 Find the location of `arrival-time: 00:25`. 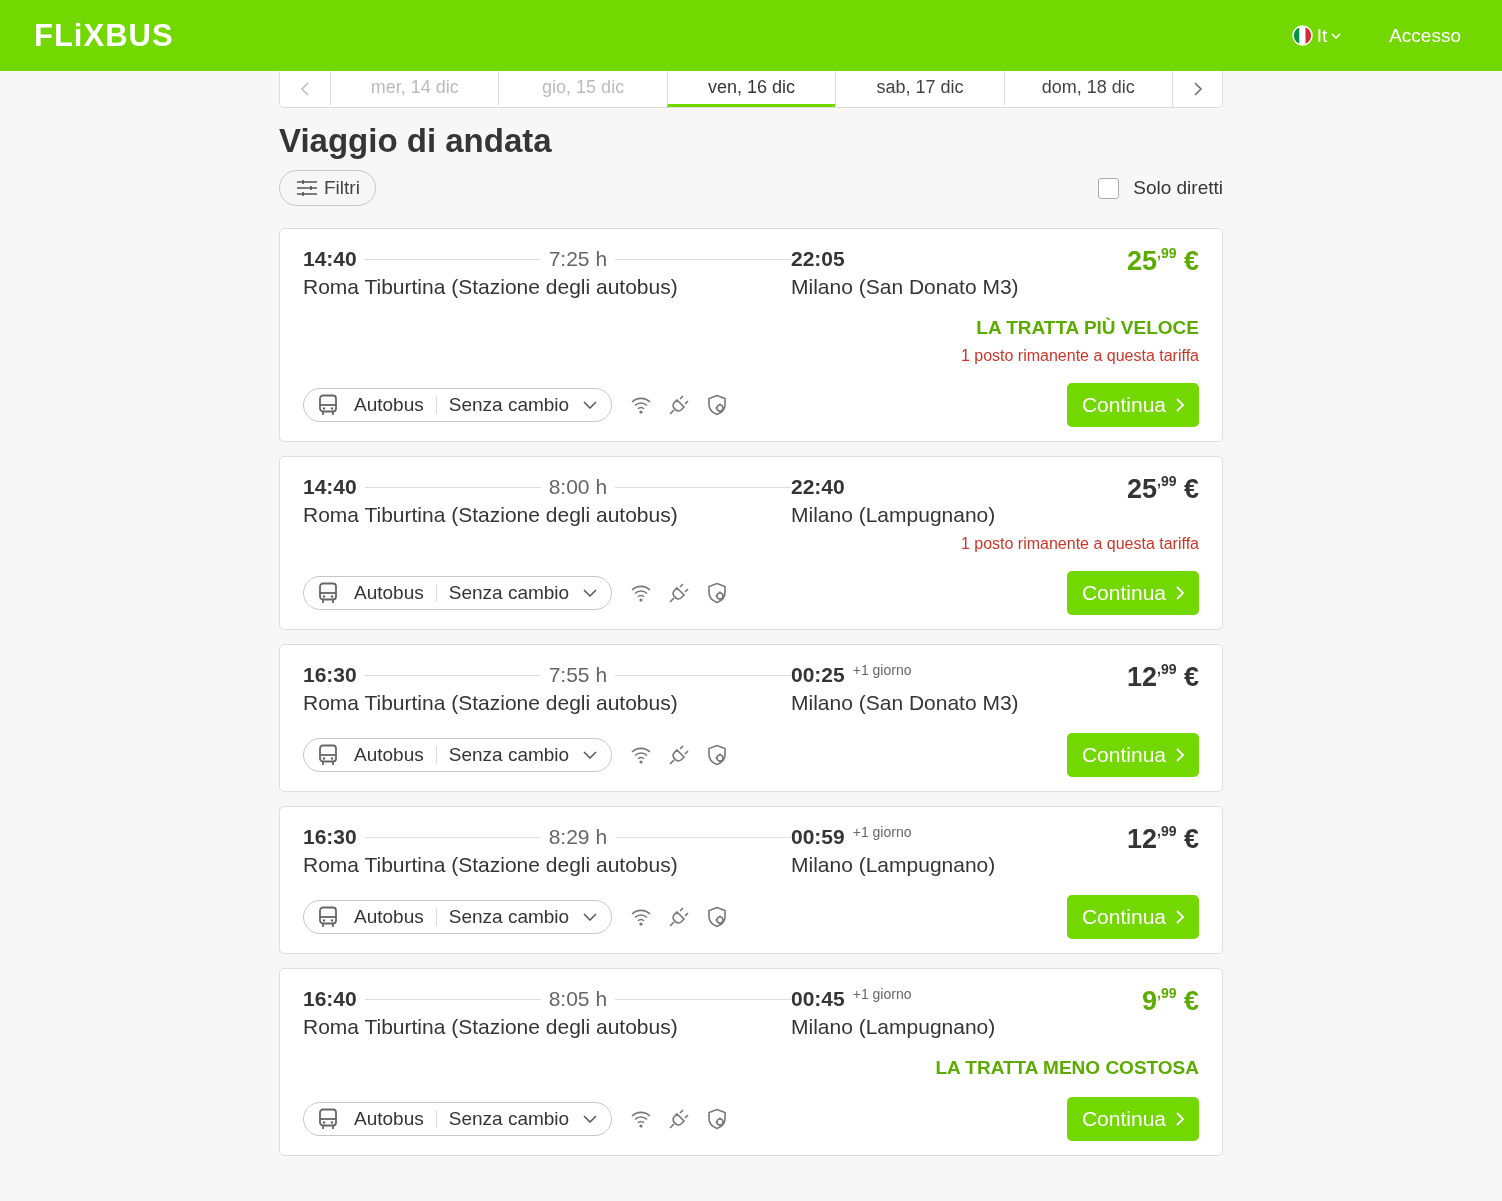

arrival-time: 00:25 is located at coordinates (818, 675).